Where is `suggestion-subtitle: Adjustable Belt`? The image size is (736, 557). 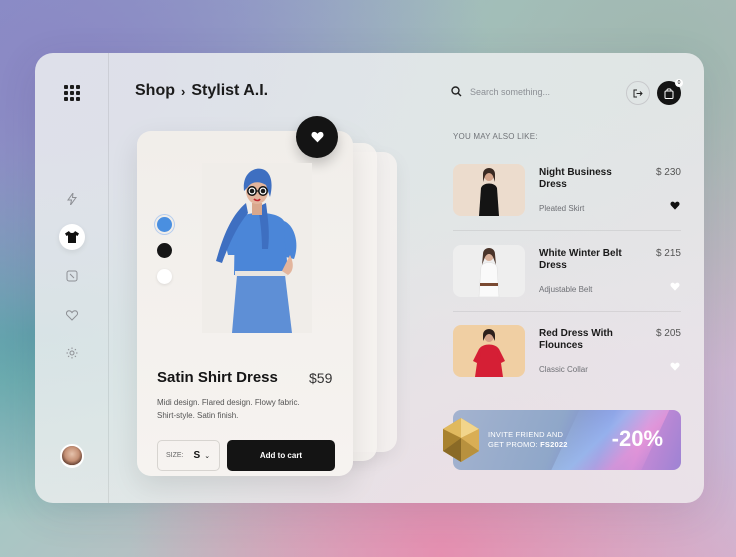
suggestion-subtitle: Adjustable Belt is located at coordinates (566, 289).